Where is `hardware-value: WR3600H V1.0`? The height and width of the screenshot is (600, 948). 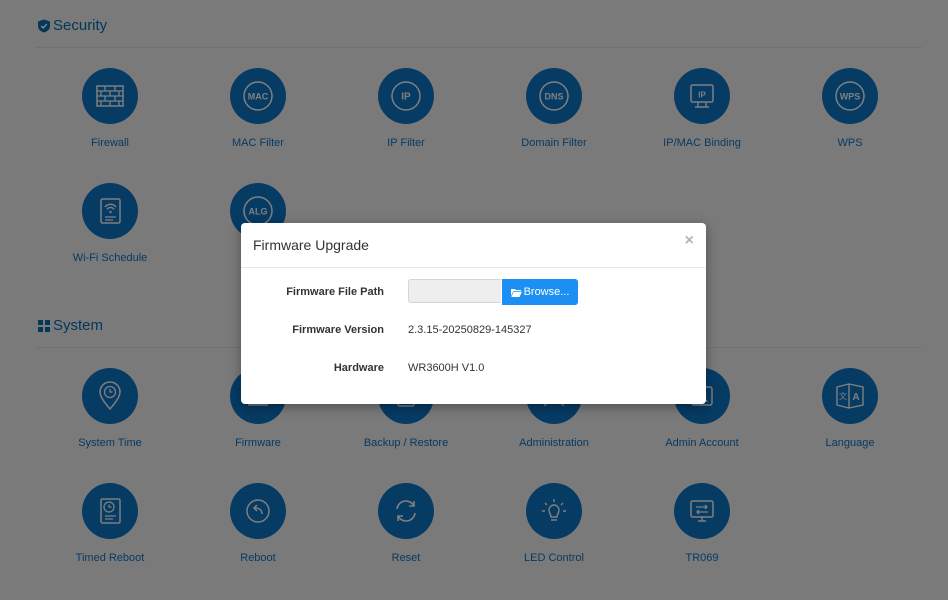 hardware-value: WR3600H V1.0 is located at coordinates (446, 368).